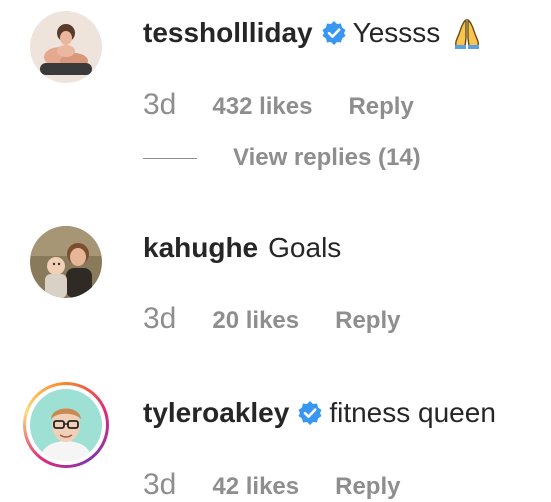 The image size is (551, 502). I want to click on view-replies-button: View replies (14), so click(282, 158).